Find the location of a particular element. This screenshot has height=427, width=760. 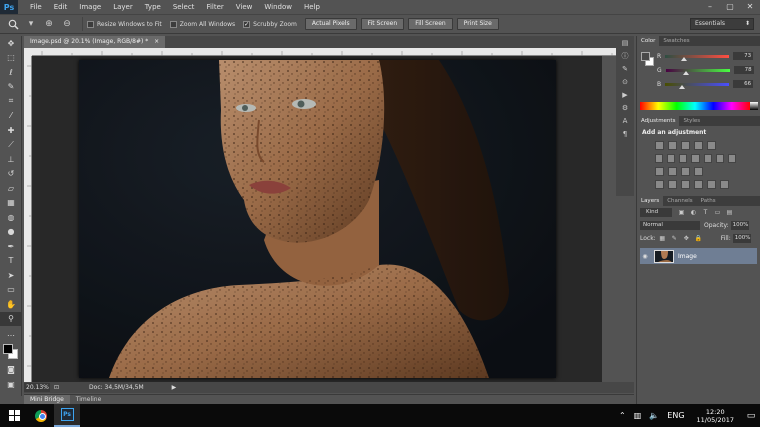

marquee-tool-icon: ⬚ is located at coordinates (11, 58).